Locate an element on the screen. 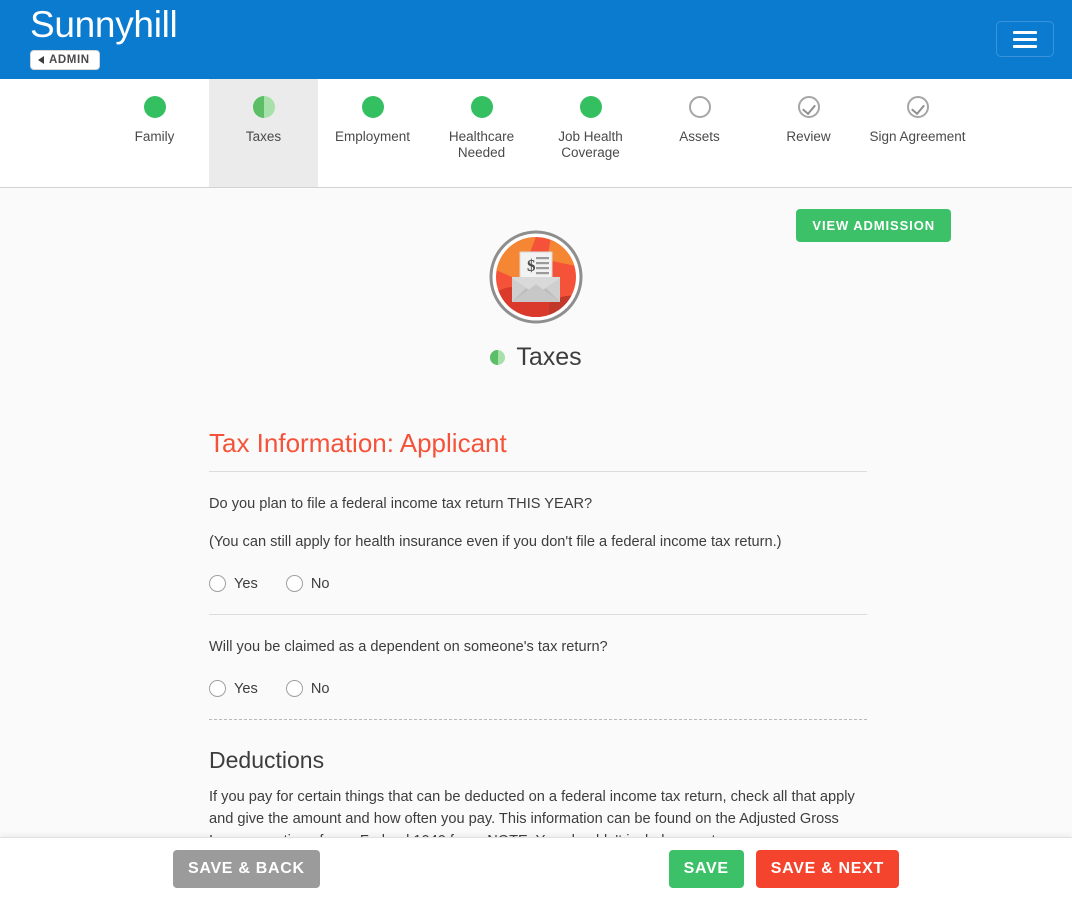 The height and width of the screenshot is (899, 1072). step-item-review: Review is located at coordinates (808, 133).